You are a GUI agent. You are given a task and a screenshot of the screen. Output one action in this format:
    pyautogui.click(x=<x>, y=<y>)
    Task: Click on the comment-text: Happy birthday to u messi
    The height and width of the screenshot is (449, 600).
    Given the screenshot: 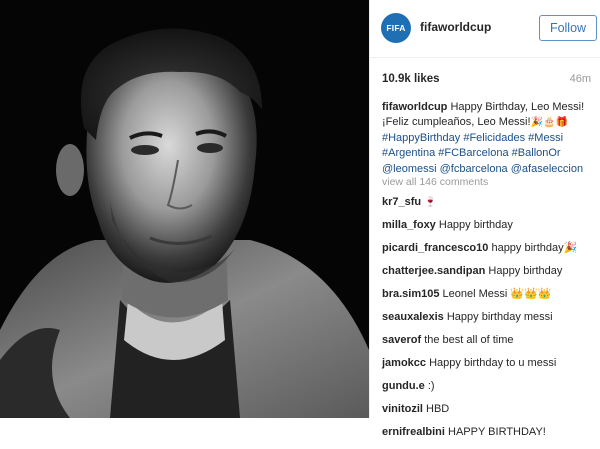 What is the action you would take?
    pyautogui.click(x=493, y=363)
    